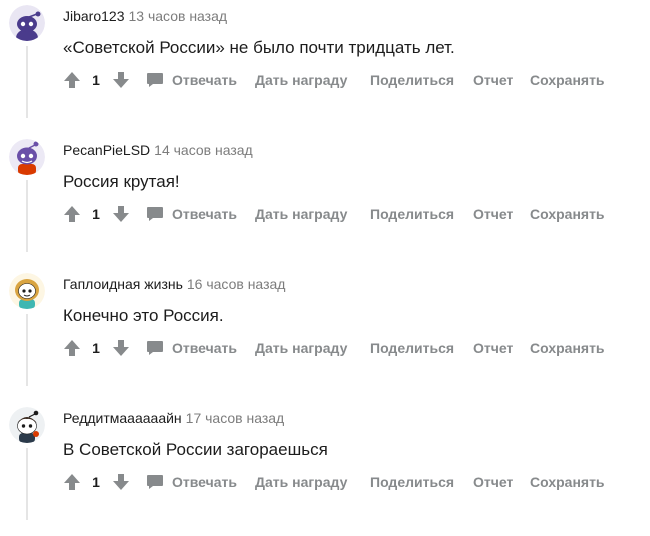 The width and height of the screenshot is (650, 536). What do you see at coordinates (122, 418) in the screenshot?
I see `author-name: Реддитмаааааайн` at bounding box center [122, 418].